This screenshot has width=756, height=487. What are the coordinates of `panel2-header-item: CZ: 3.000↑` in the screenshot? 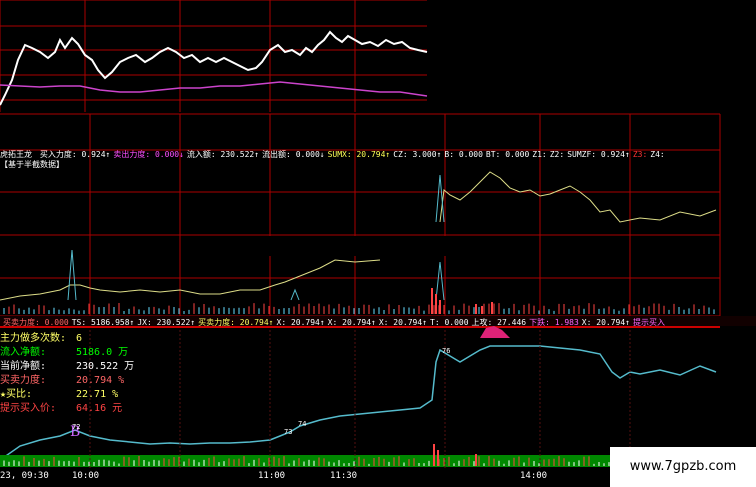 It's located at (417, 154).